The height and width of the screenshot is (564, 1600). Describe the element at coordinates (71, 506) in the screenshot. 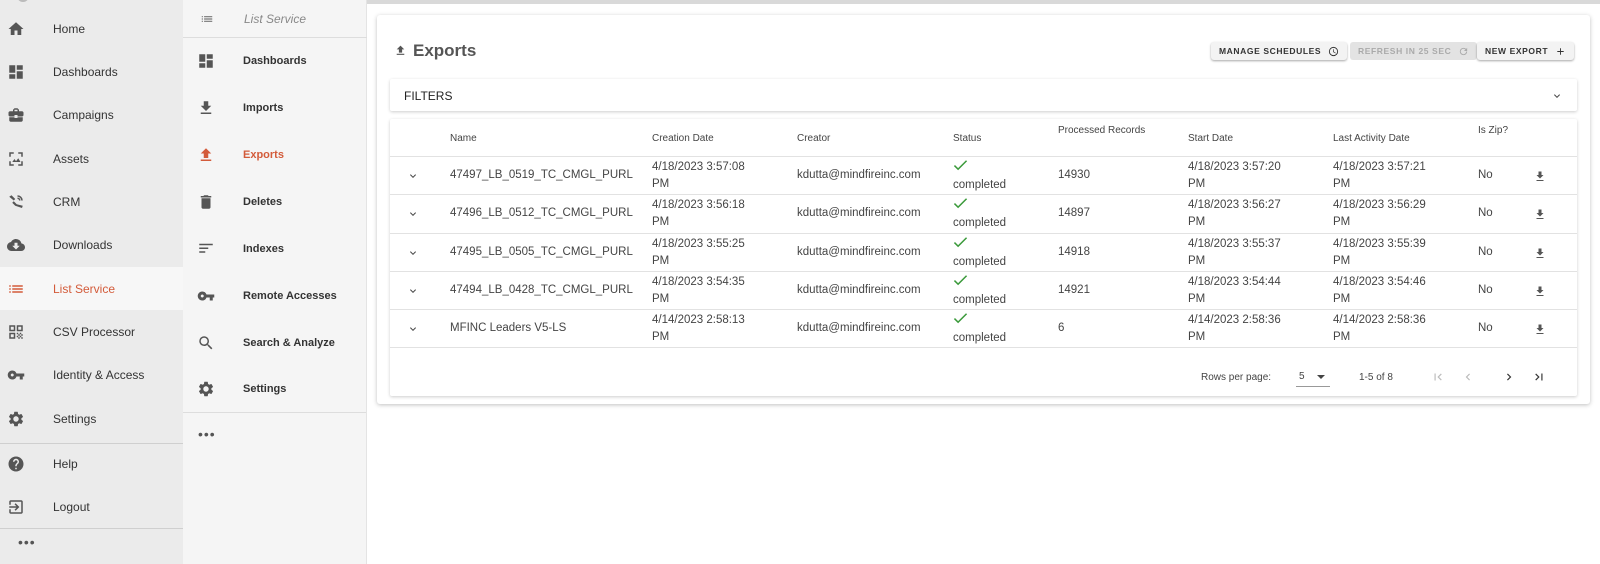

I see `nav-item-label: Logout` at that location.